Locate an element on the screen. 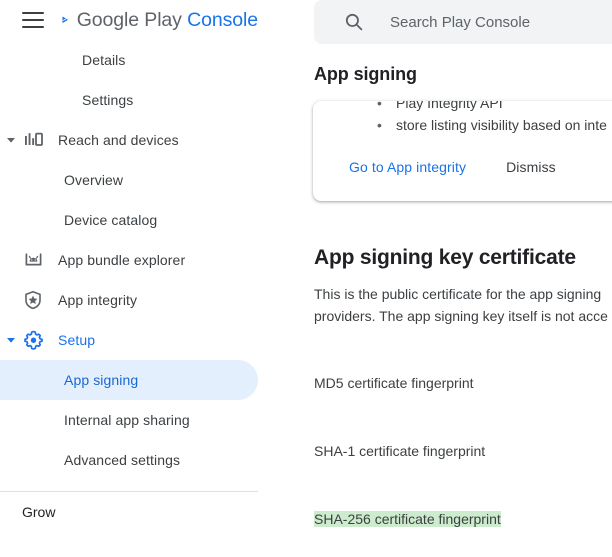 Image resolution: width=612 pixels, height=557 pixels. android-bundle-icon is located at coordinates (33, 260).